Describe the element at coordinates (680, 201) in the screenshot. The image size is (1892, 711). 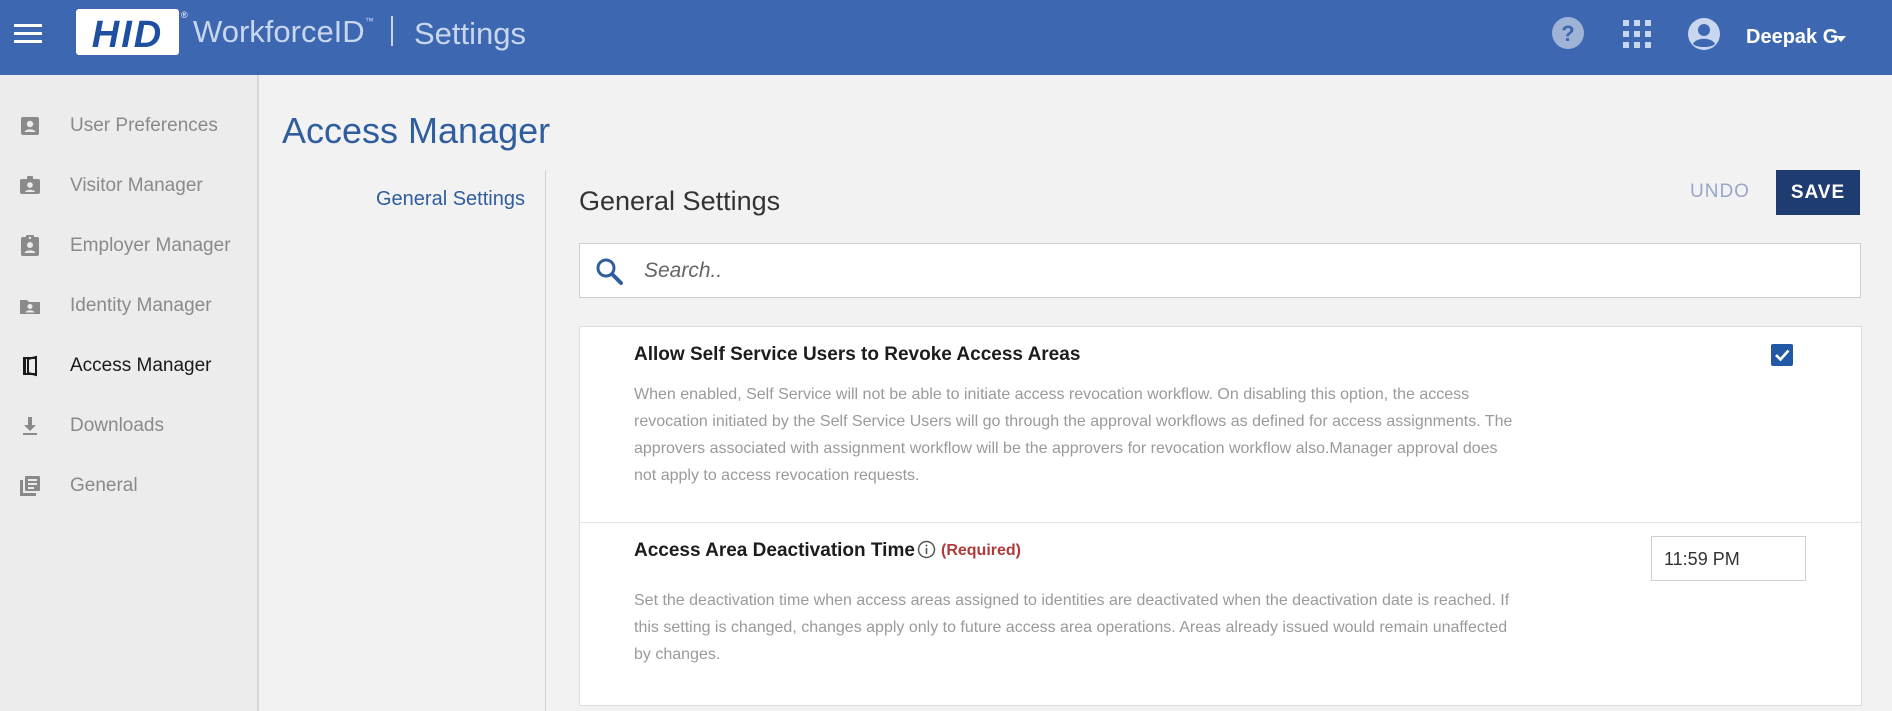
I see `section-heading: General Settings` at that location.